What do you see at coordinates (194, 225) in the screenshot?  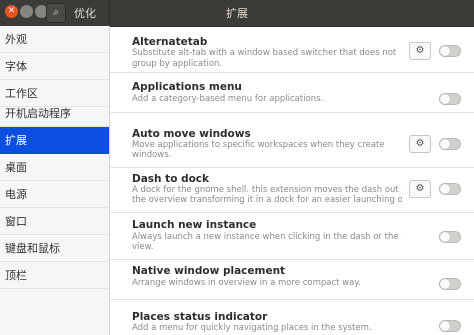 I see `extension-name: Launch new instance` at bounding box center [194, 225].